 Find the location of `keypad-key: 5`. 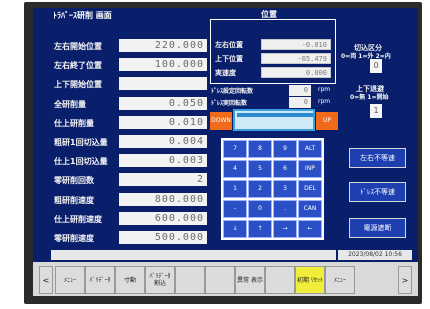

keypad-key: 5 is located at coordinates (260, 169).